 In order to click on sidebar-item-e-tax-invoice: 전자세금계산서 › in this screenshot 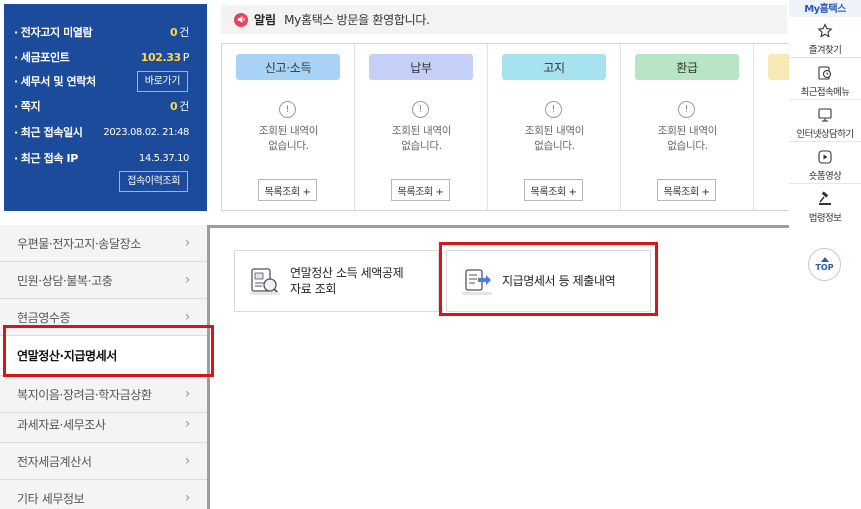, I will do `click(103, 461)`.